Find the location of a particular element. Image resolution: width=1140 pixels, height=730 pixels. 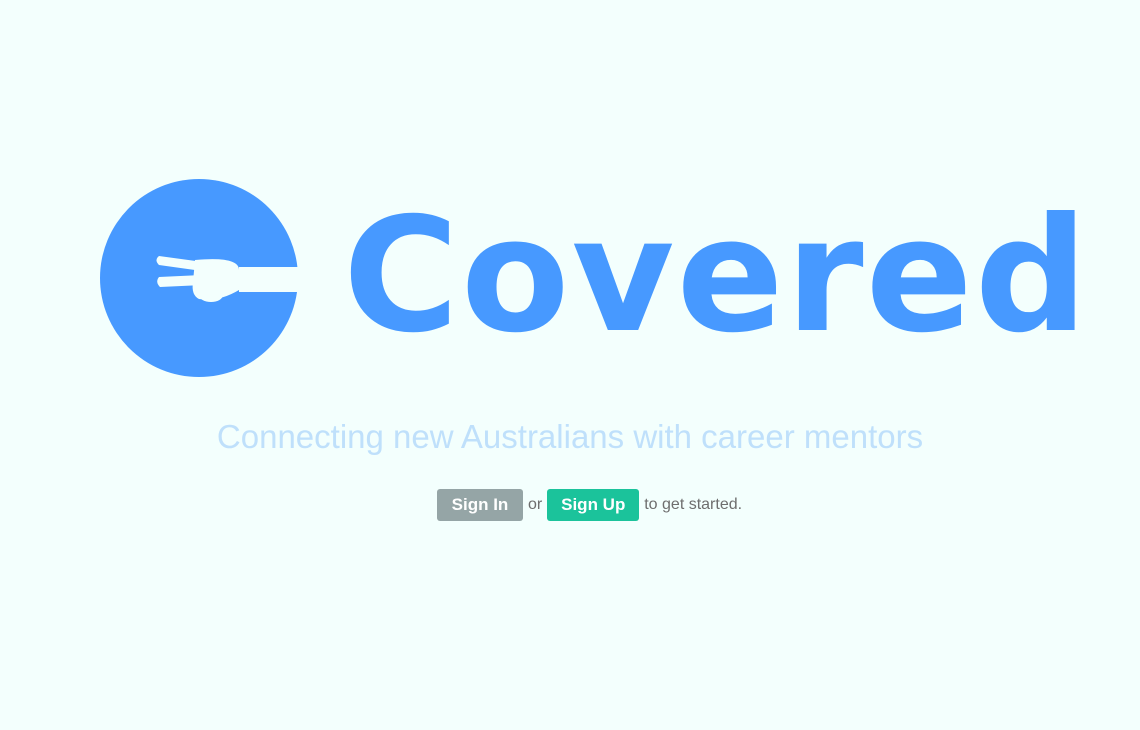

cta-suffix-text: to get started. is located at coordinates (693, 504).